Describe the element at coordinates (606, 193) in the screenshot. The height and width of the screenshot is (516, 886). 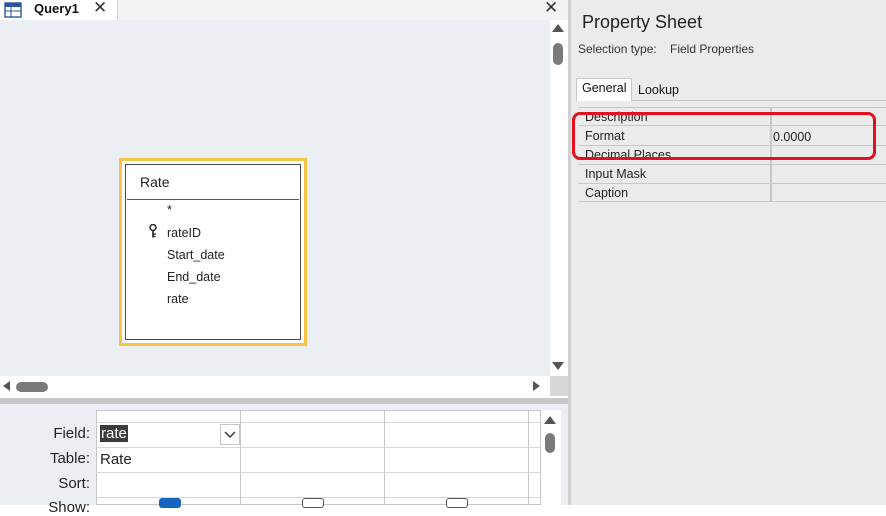
I see `property-caption: Caption` at that location.